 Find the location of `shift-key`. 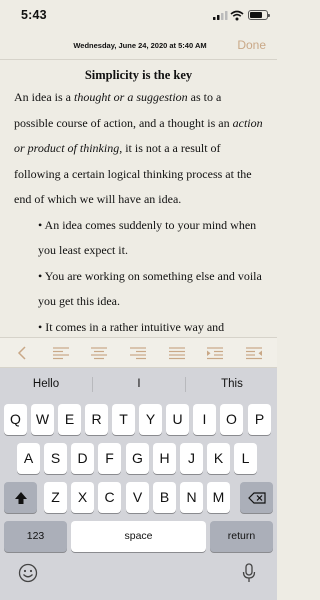

shift-key is located at coordinates (20, 497).